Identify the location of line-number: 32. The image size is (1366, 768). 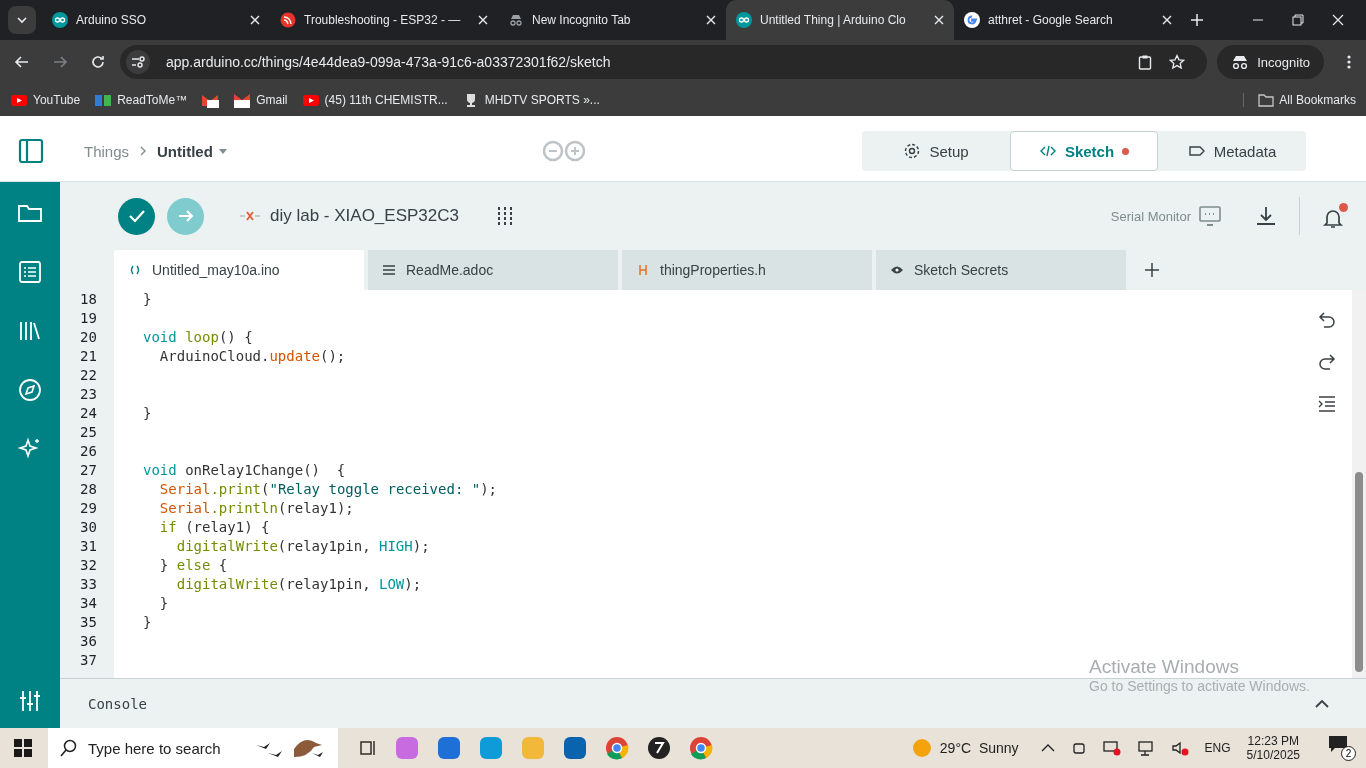
(88, 565).